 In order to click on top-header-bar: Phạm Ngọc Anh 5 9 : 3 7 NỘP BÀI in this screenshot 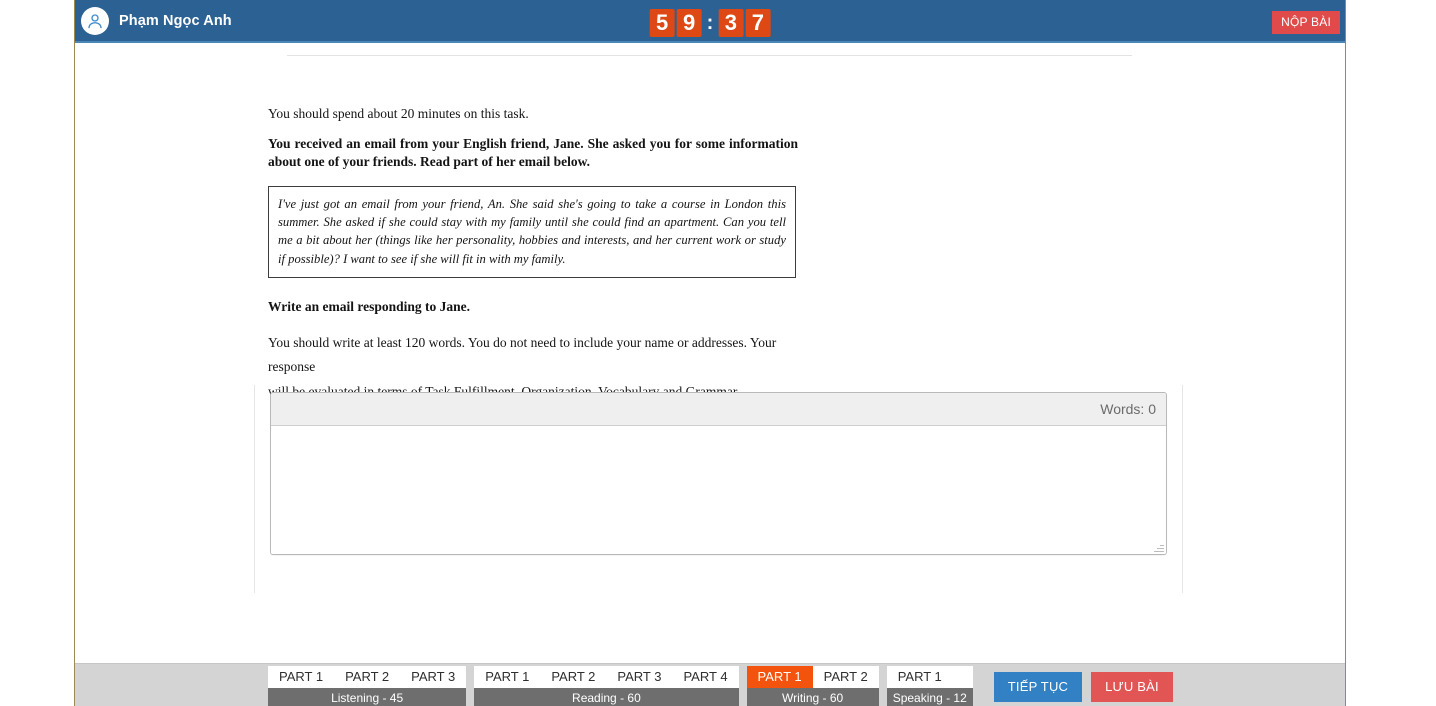, I will do `click(710, 21)`.